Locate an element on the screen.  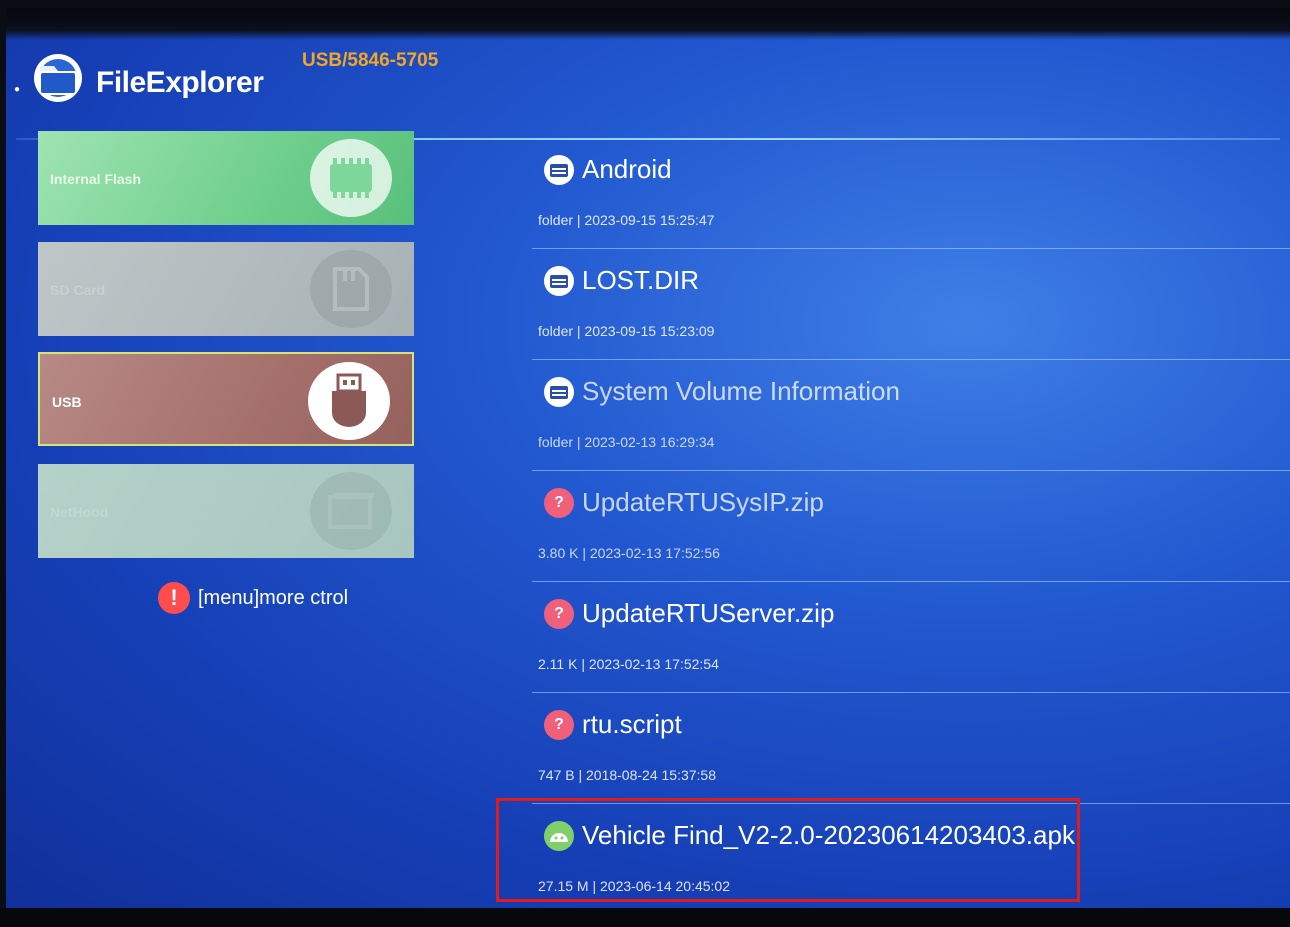
file-name: rtu.script is located at coordinates (632, 724).